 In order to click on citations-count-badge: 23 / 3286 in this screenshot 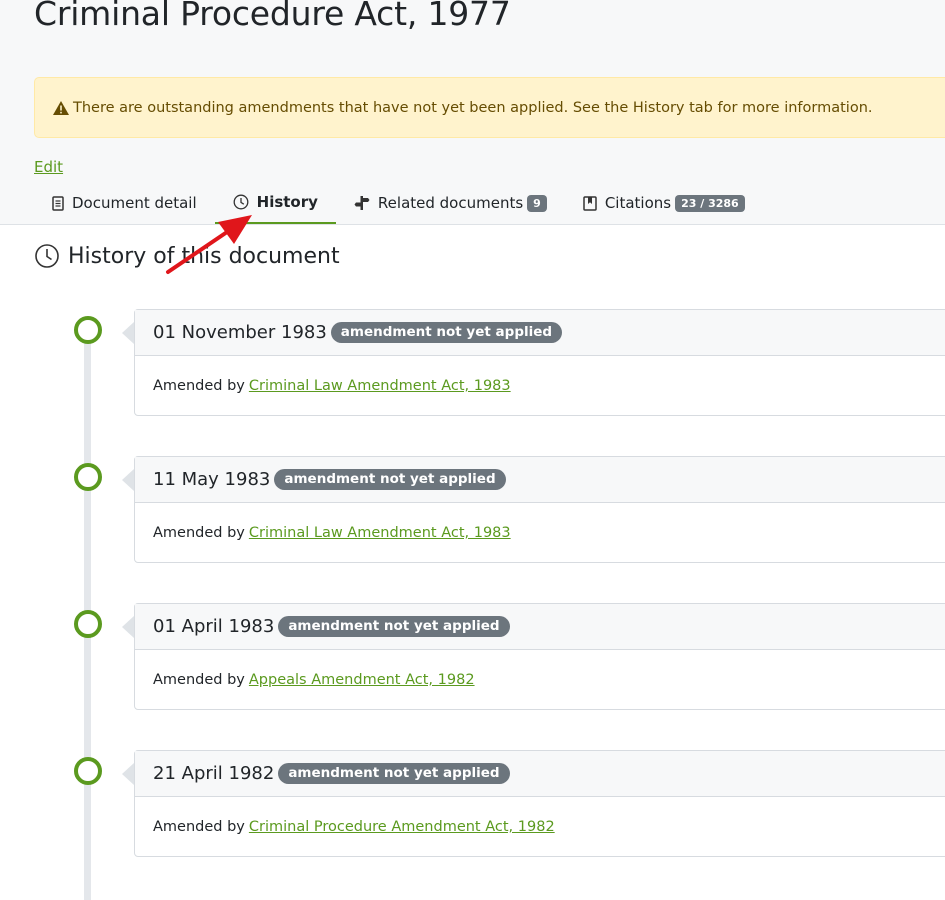, I will do `click(710, 203)`.